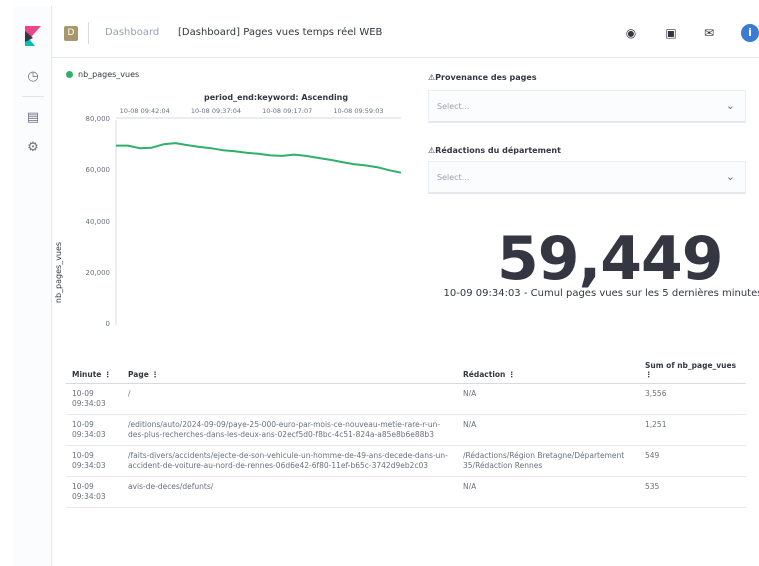 The height and width of the screenshot is (566, 759). What do you see at coordinates (289, 399) in the screenshot?
I see `cell-page: /` at bounding box center [289, 399].